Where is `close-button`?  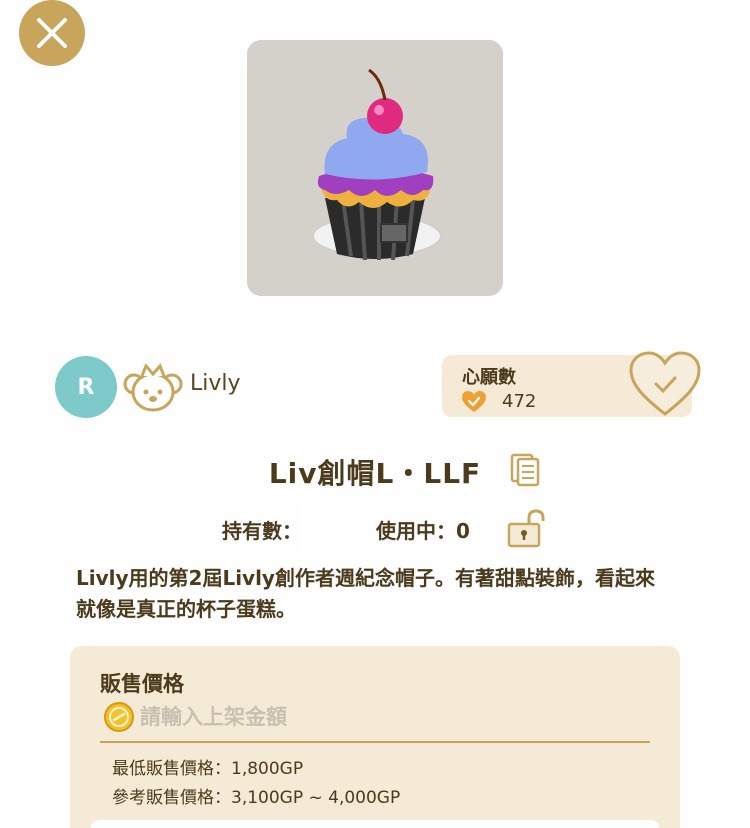 close-button is located at coordinates (52, 33).